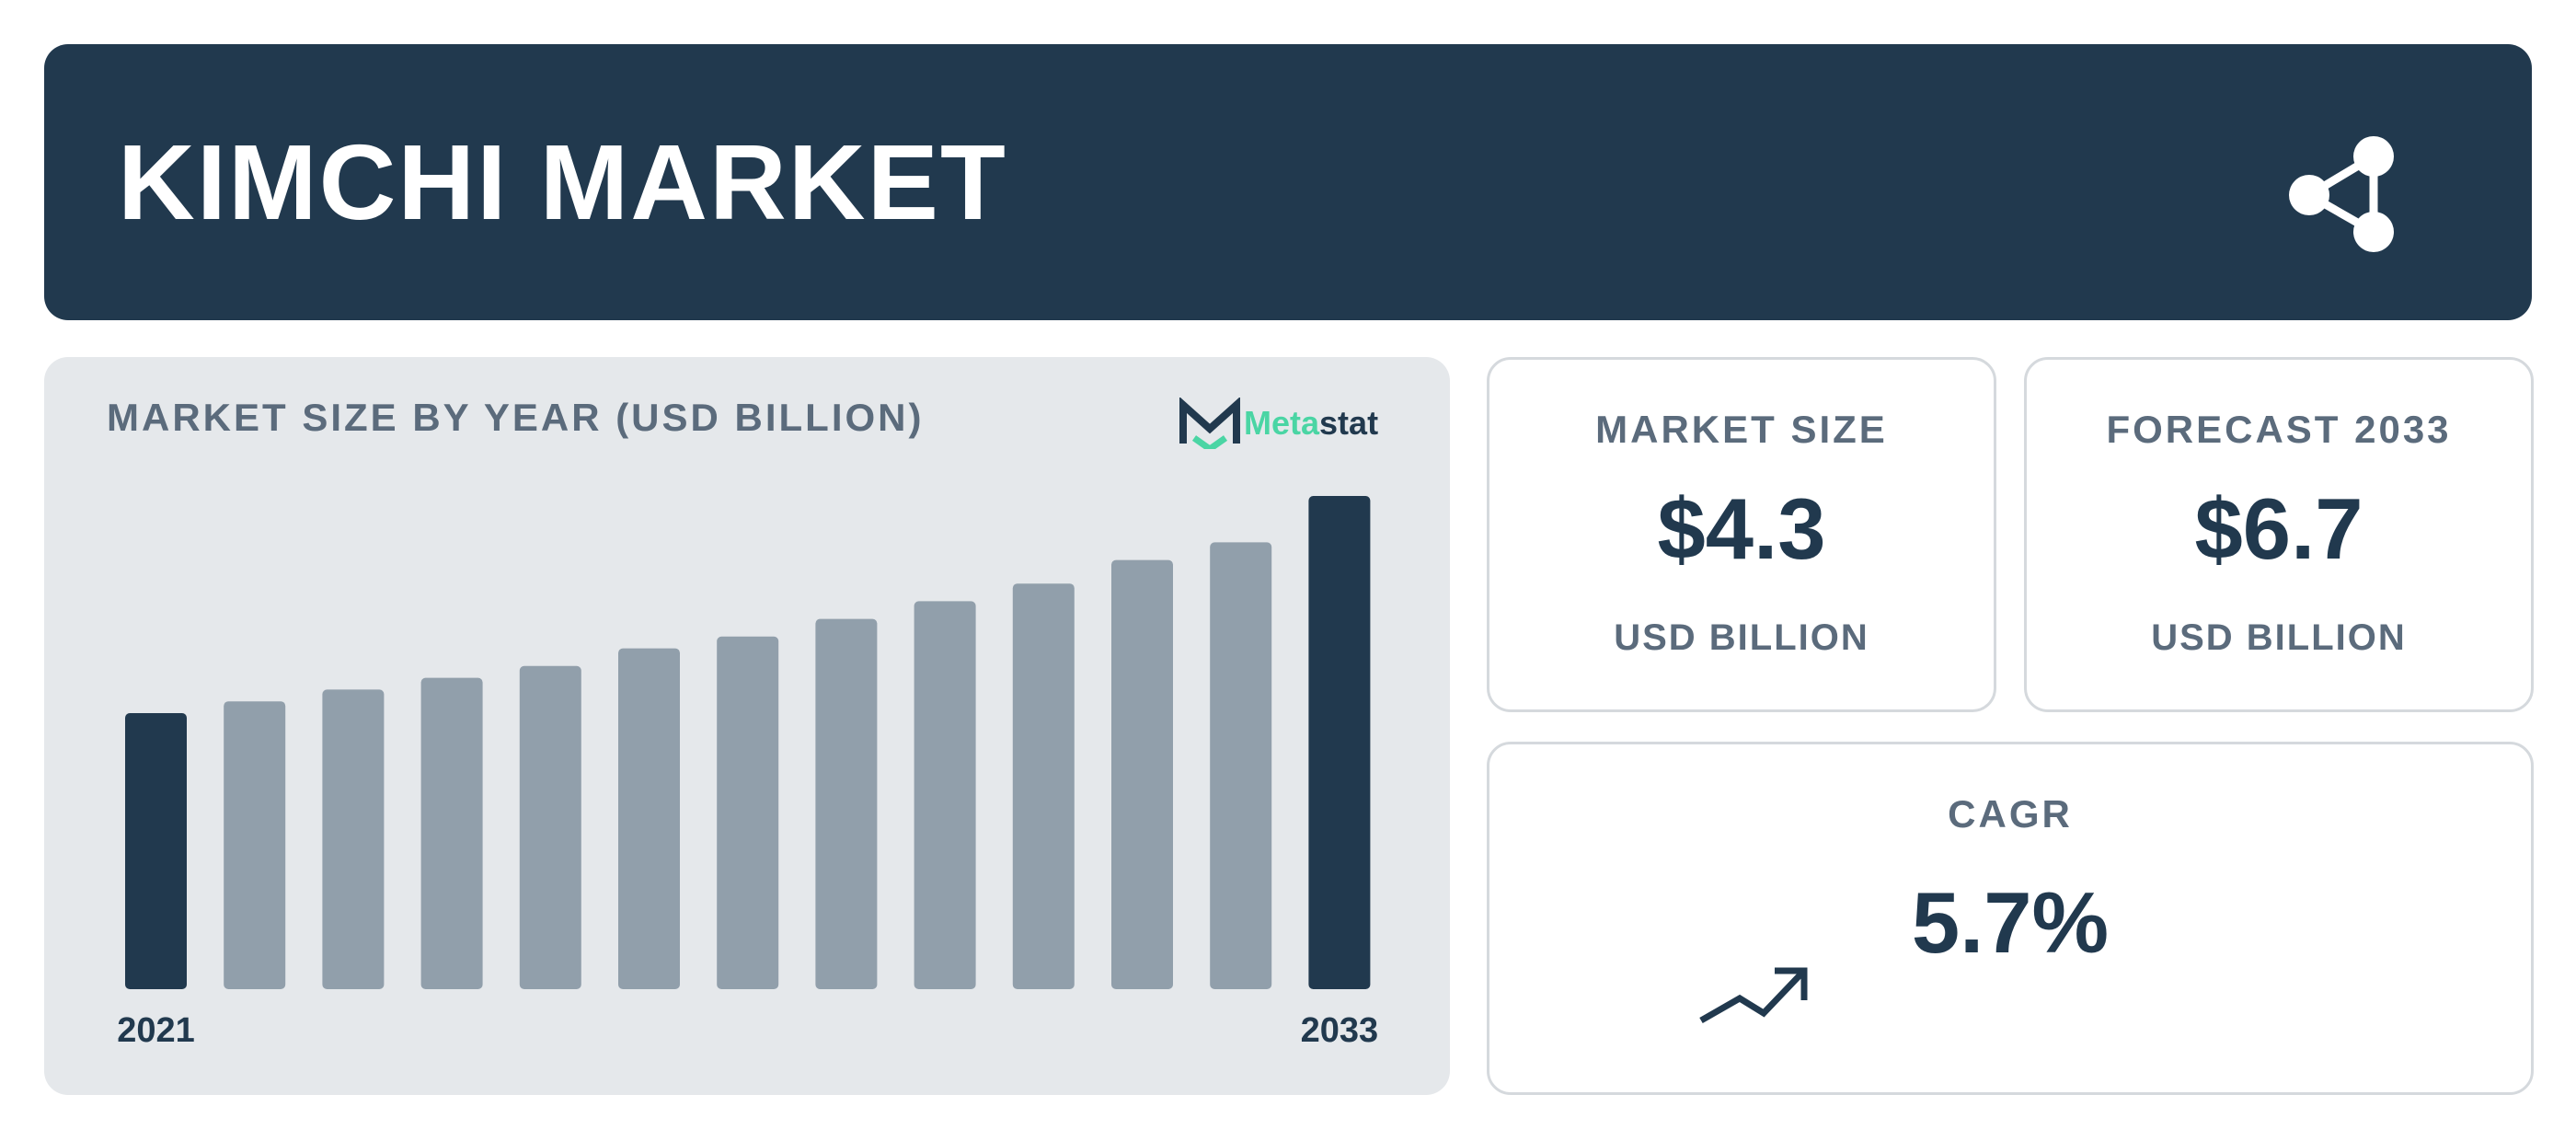 This screenshot has height=1141, width=2576. What do you see at coordinates (451, 833) in the screenshot?
I see `bar-2024` at bounding box center [451, 833].